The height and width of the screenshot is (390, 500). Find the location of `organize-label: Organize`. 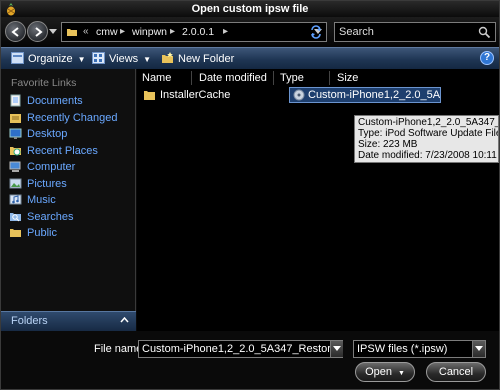

organize-label: Organize is located at coordinates (50, 59).